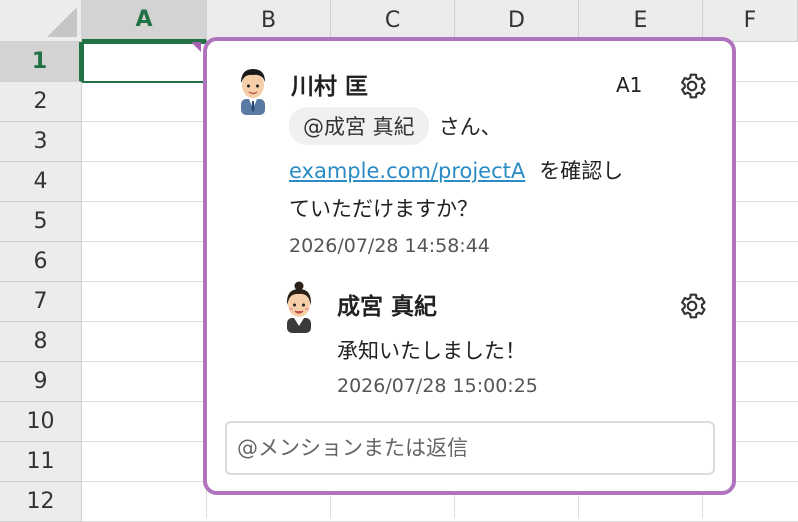 The width and height of the screenshot is (798, 522). I want to click on row-header-9: 9, so click(41, 382).